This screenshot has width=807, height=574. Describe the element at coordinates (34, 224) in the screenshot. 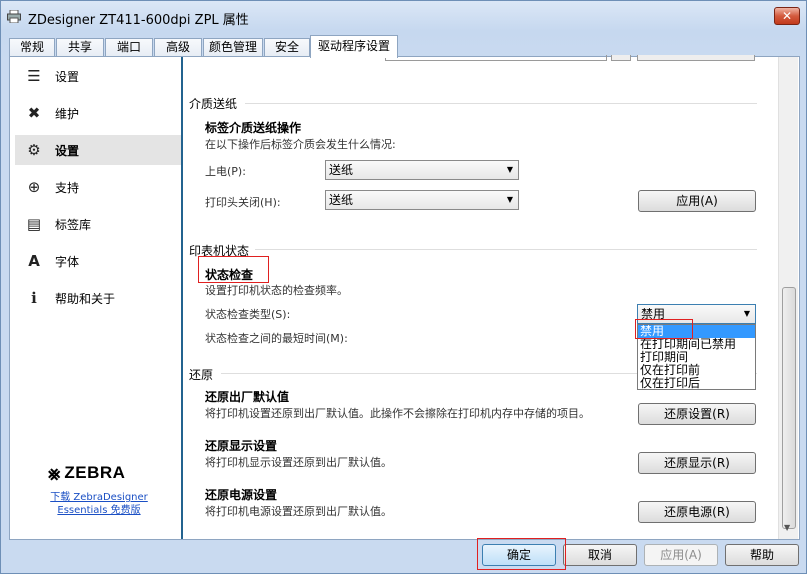

I see `label-icon: ▤` at that location.